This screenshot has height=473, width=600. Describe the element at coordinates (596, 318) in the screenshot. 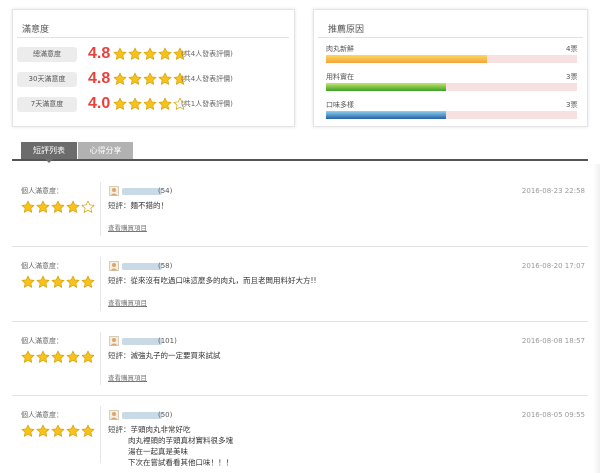

I see `scroll-edge` at that location.